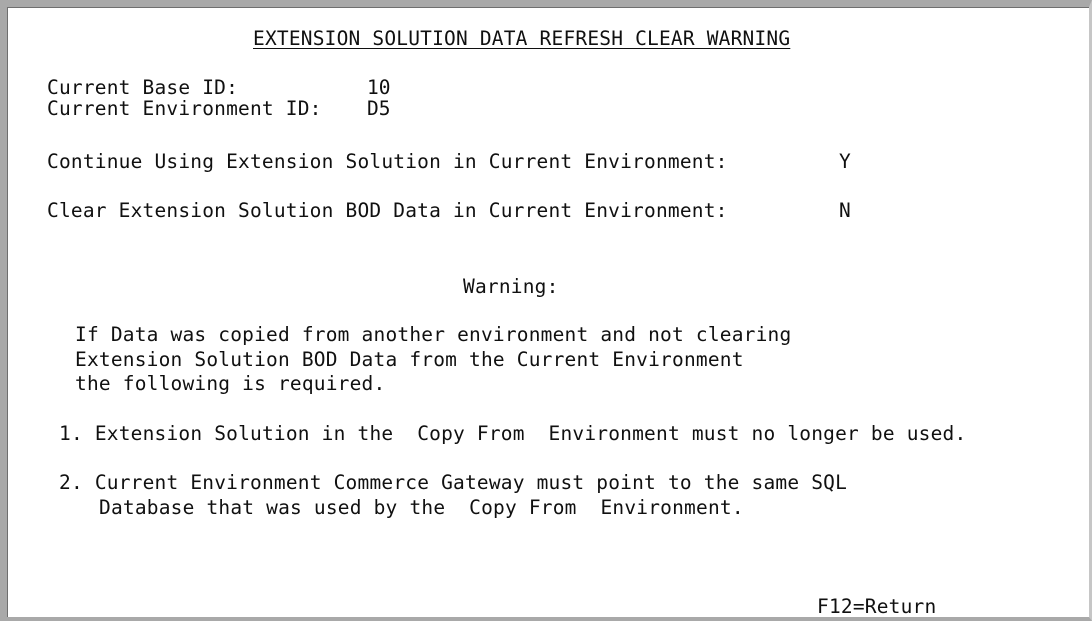 This screenshot has width=1092, height=621. I want to click on f12-return-key: F12=Return, so click(876, 607).